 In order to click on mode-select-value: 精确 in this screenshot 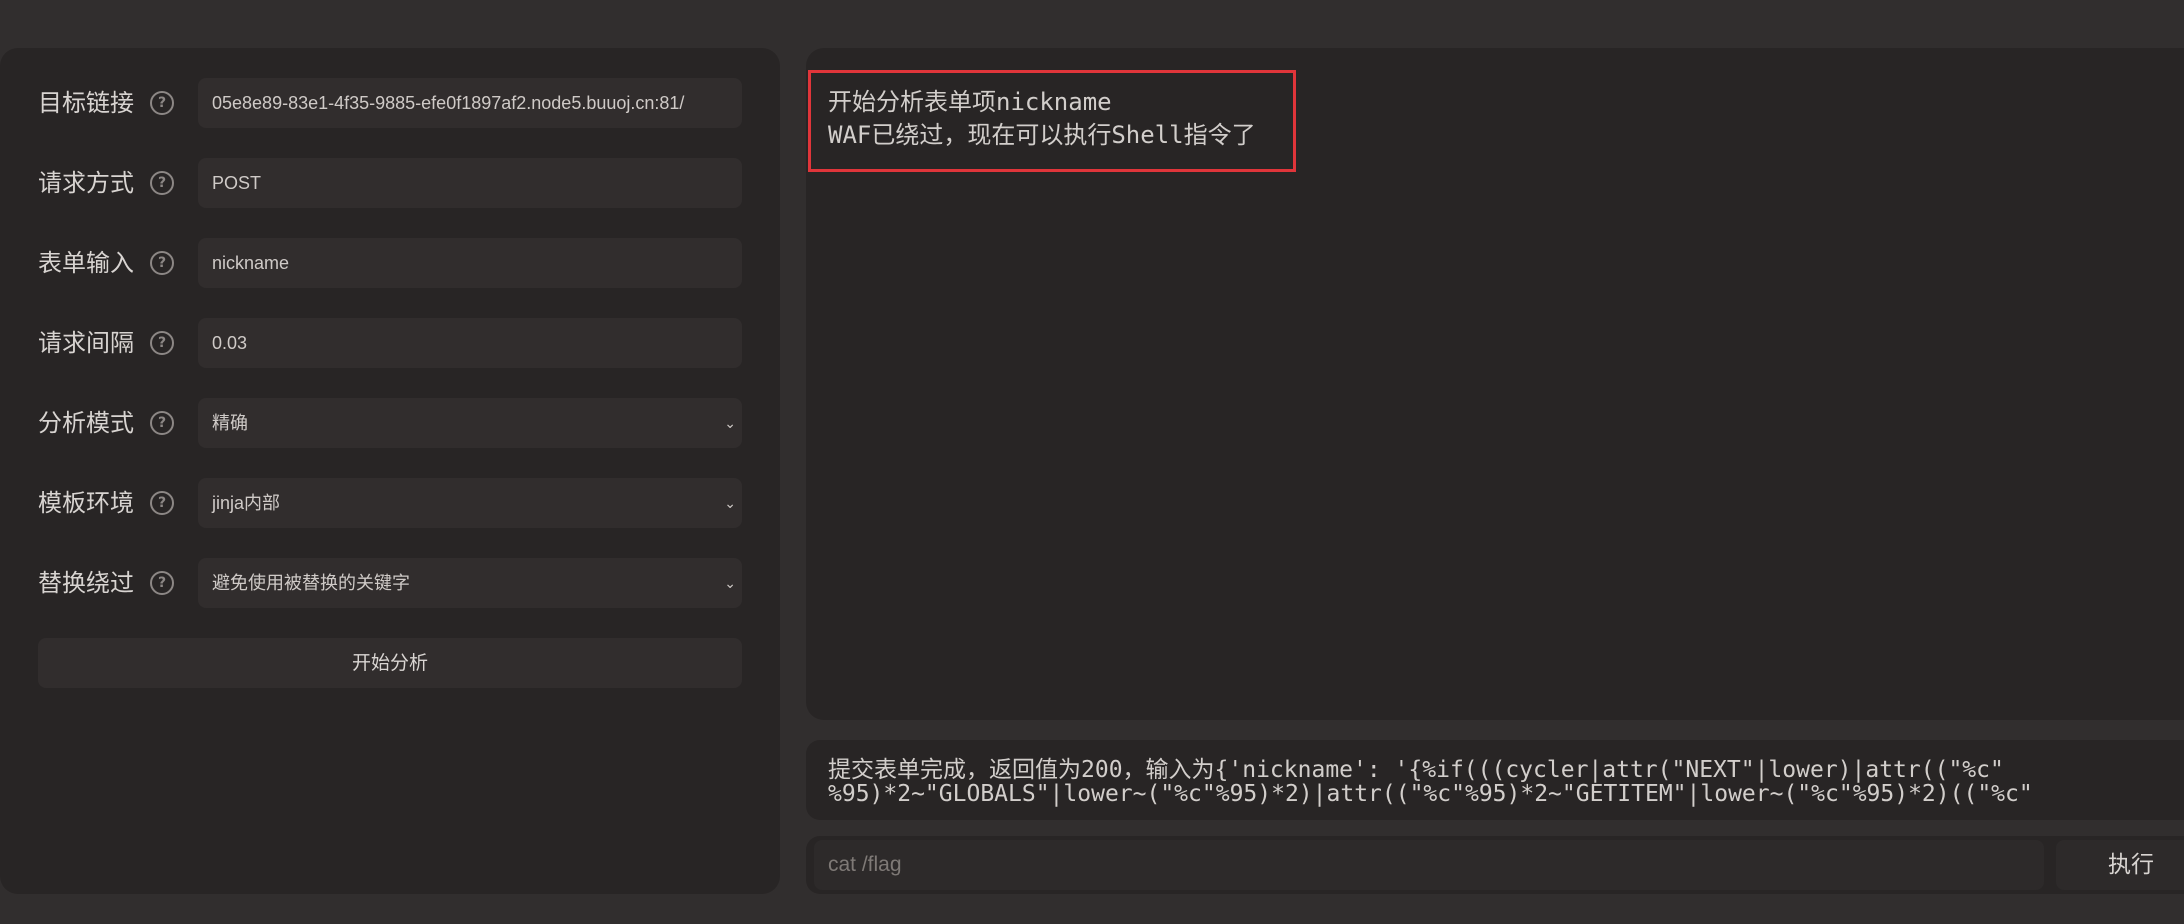, I will do `click(230, 423)`.